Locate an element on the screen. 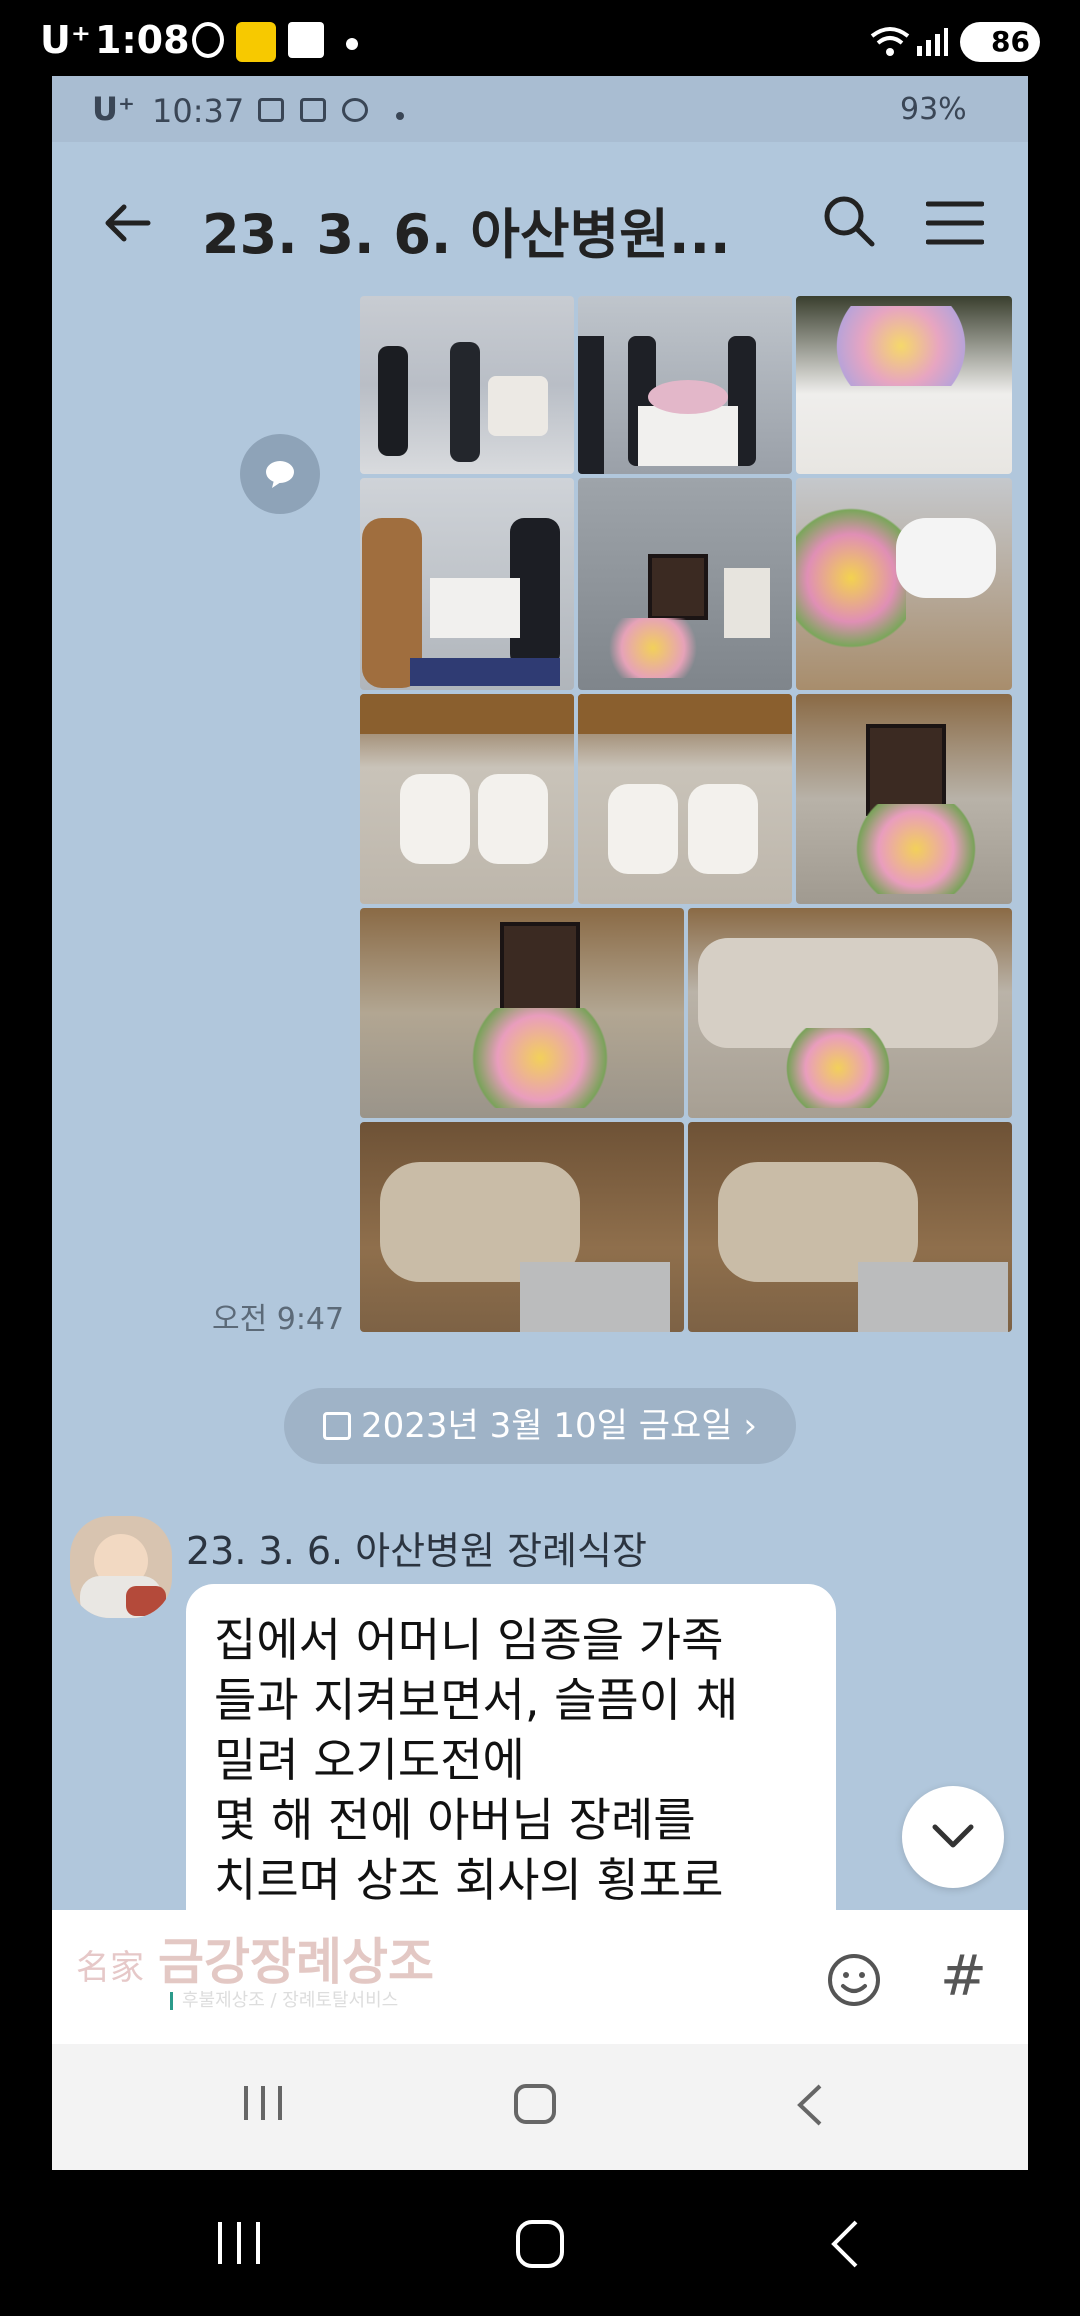 The height and width of the screenshot is (2316, 1080). message-line: 치르며 상조 회사의 횡포로 is located at coordinates (469, 1880).